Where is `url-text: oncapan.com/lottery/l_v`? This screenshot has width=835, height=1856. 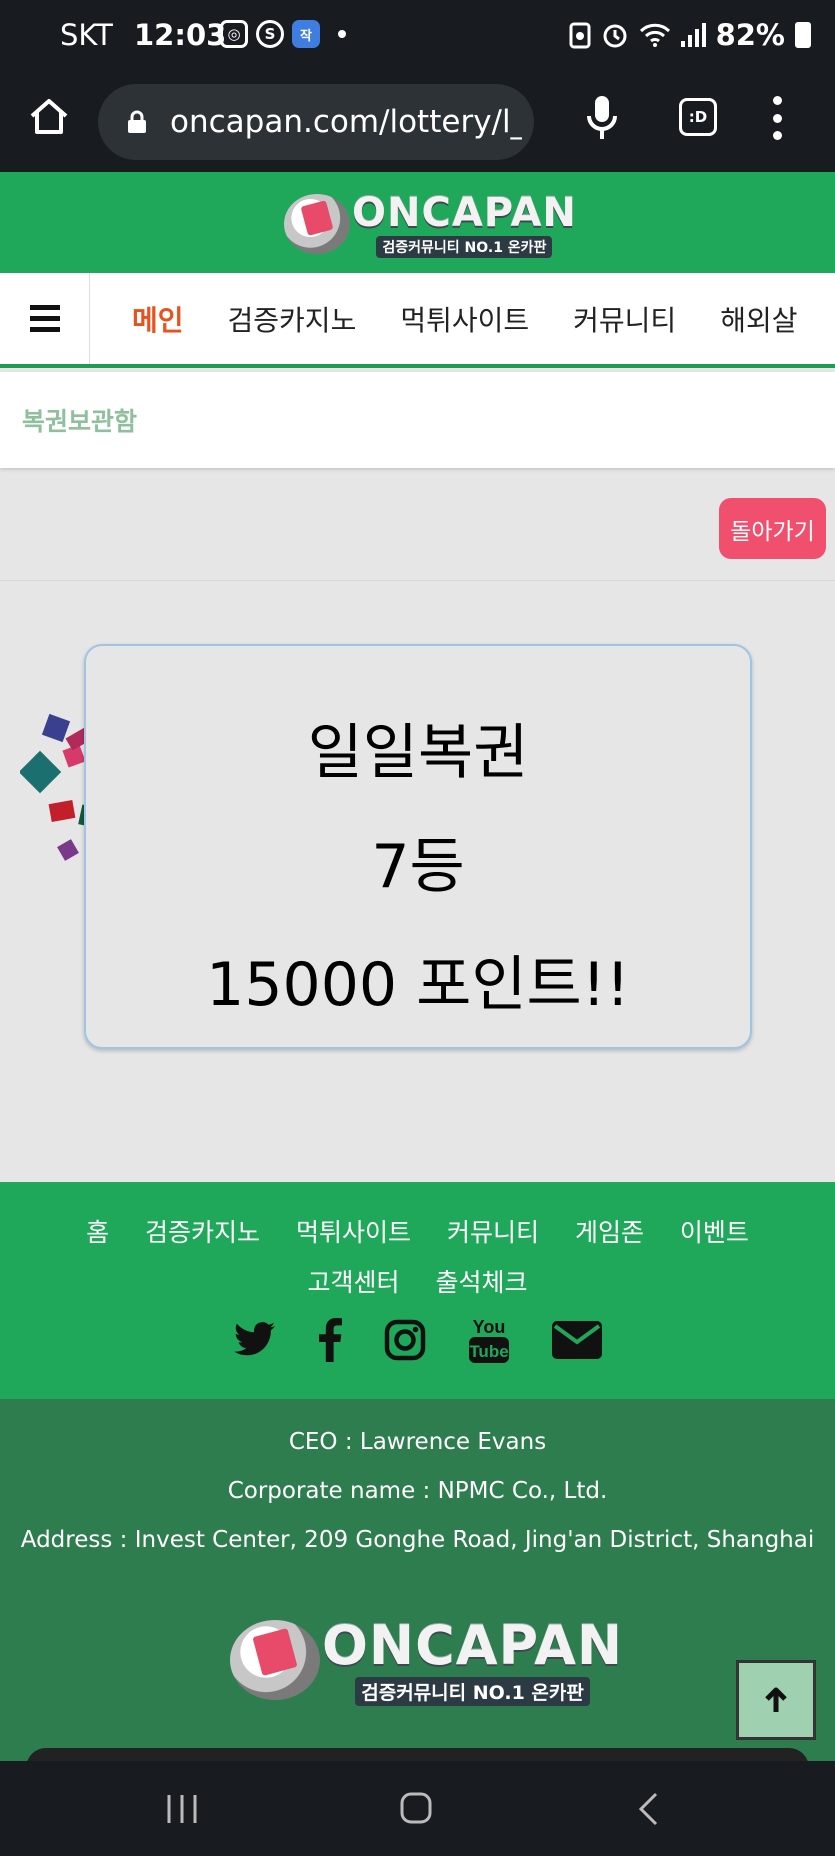 url-text: oncapan.com/lottery/l_v is located at coordinates (346, 122).